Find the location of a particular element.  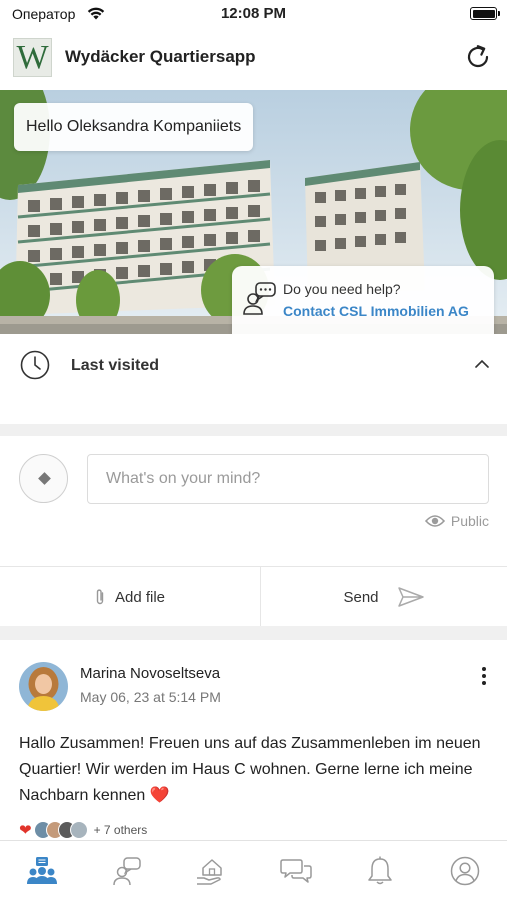

eye-icon is located at coordinates (434, 521).